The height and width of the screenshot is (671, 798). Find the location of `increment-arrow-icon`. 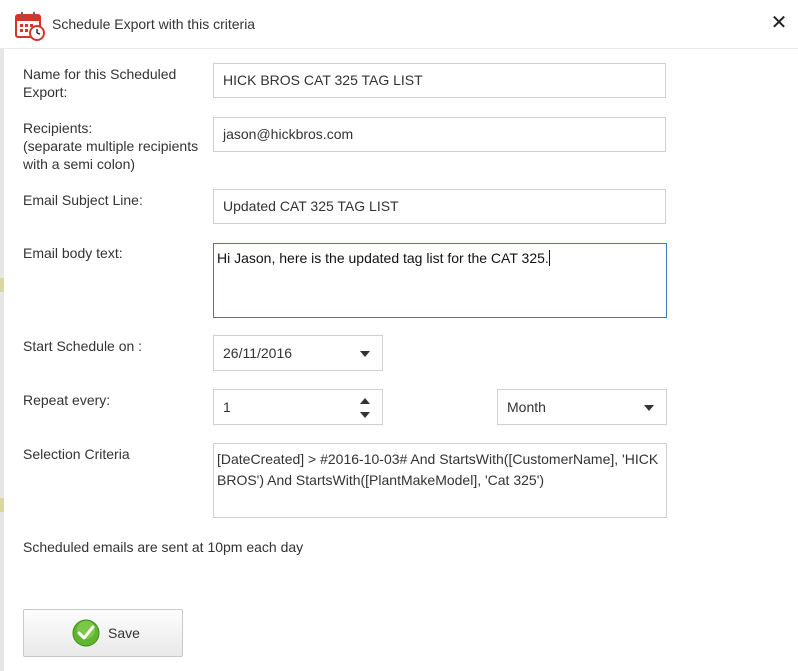

increment-arrow-icon is located at coordinates (365, 401).